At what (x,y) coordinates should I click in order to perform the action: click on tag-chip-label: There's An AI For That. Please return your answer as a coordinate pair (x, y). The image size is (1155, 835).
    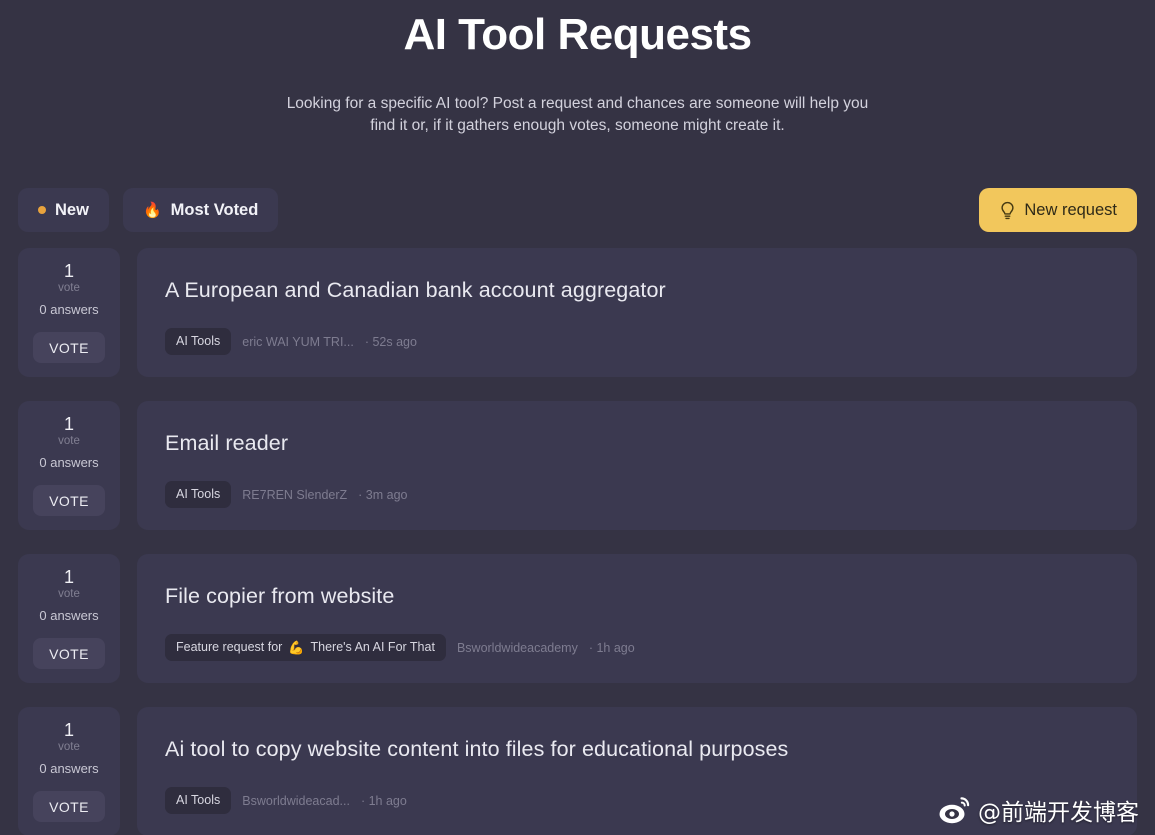
    Looking at the image, I should click on (372, 647).